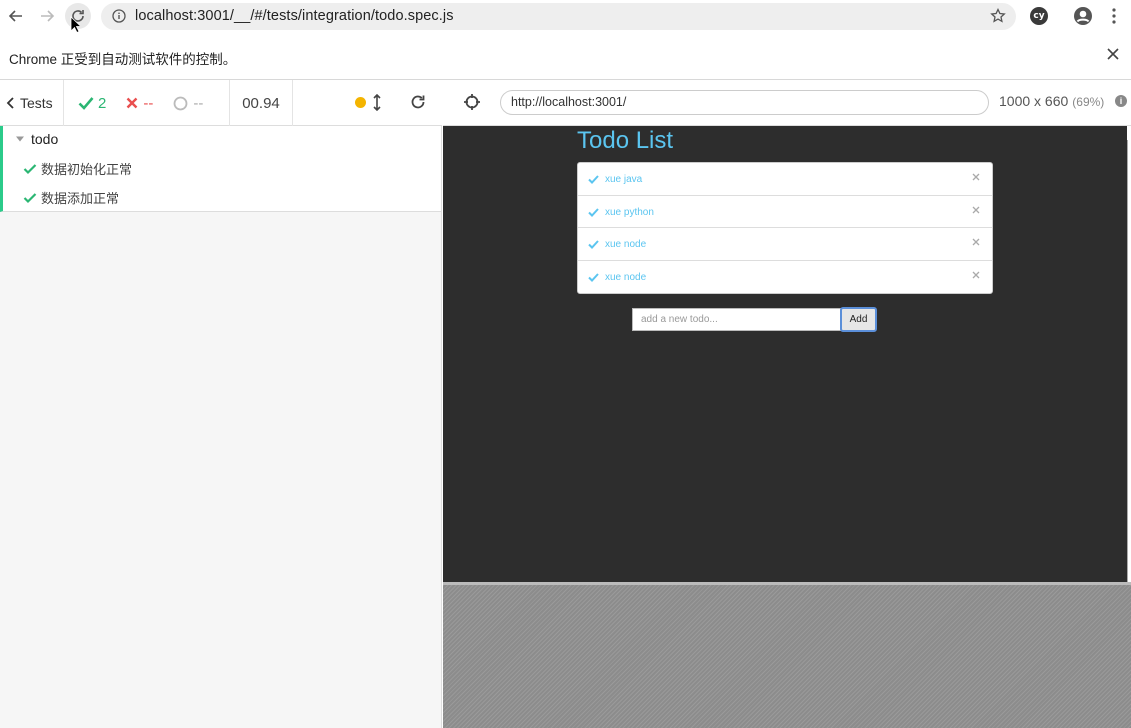 The width and height of the screenshot is (1131, 728). Describe the element at coordinates (261, 103) in the screenshot. I see `duration: 00.94` at that location.